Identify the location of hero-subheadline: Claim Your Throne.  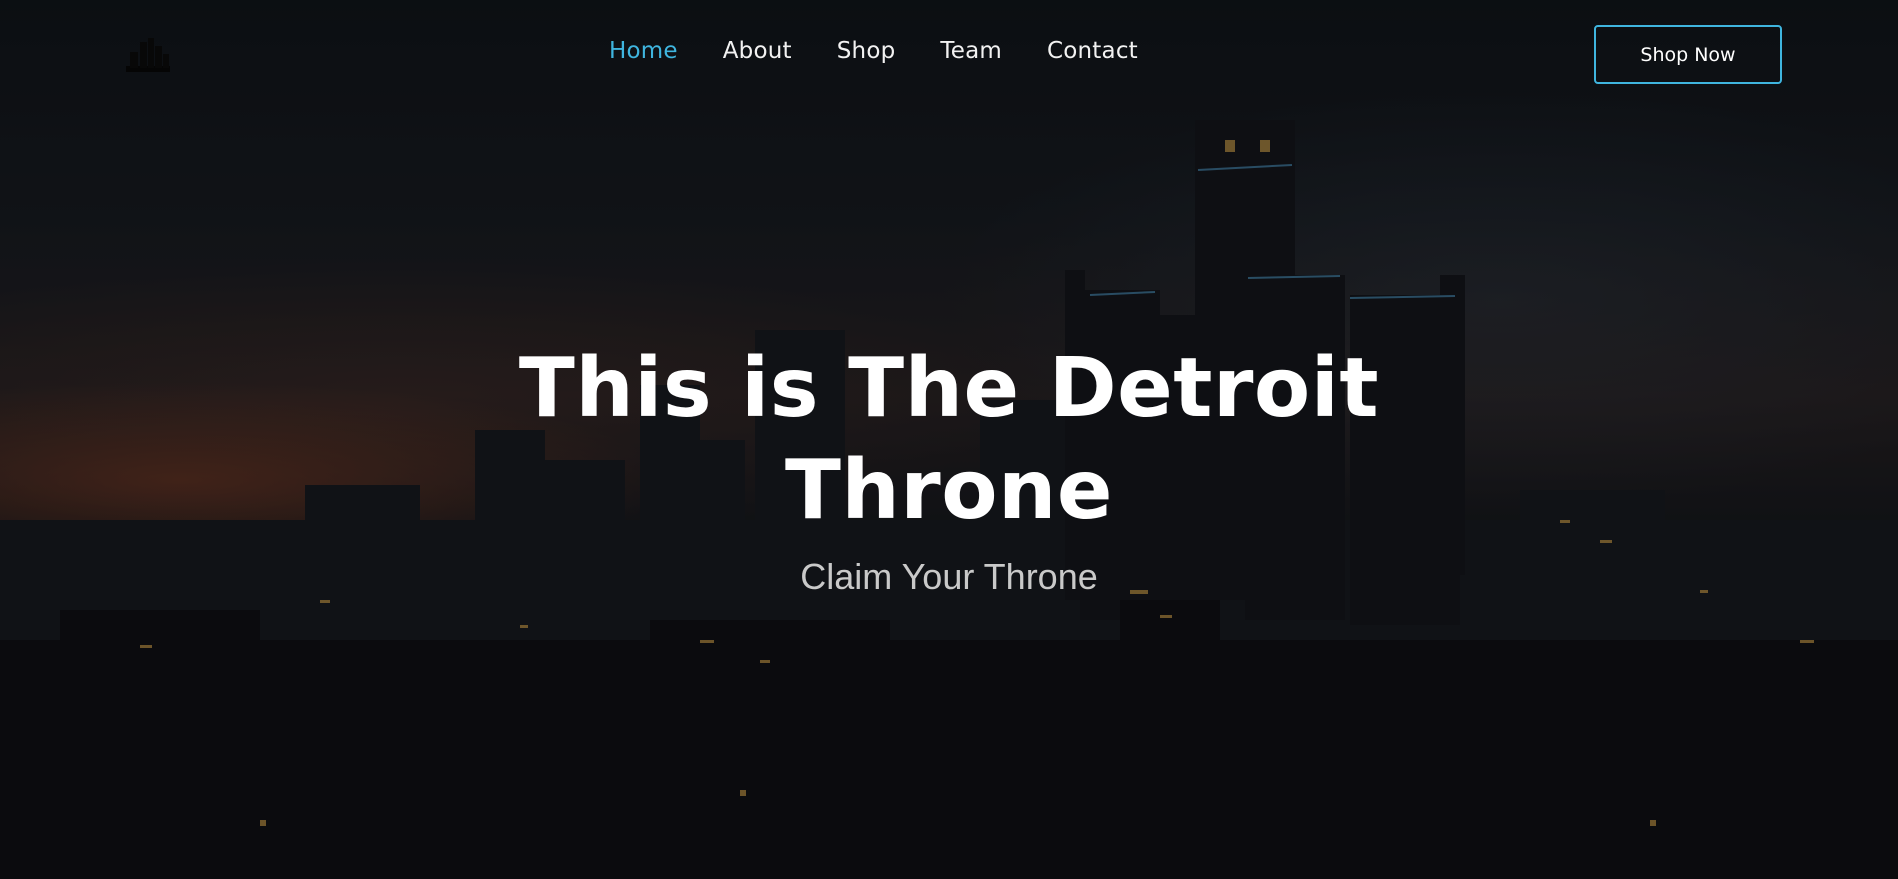
(949, 576).